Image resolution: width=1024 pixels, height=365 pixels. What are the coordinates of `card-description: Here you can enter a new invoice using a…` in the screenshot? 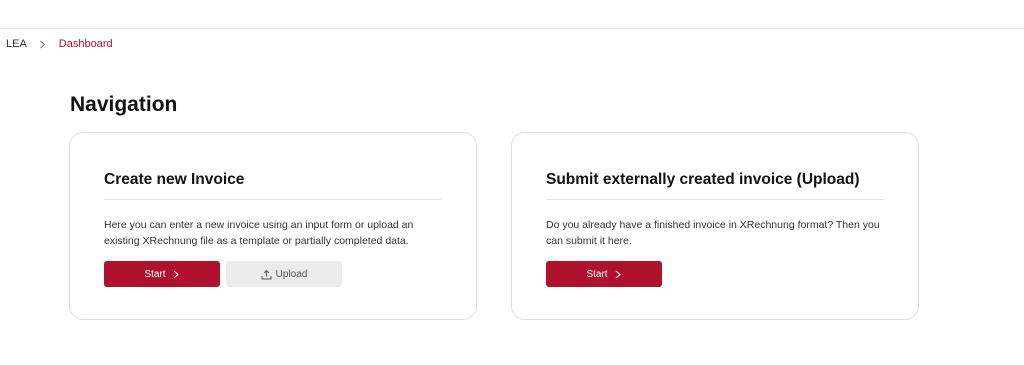 It's located at (259, 233).